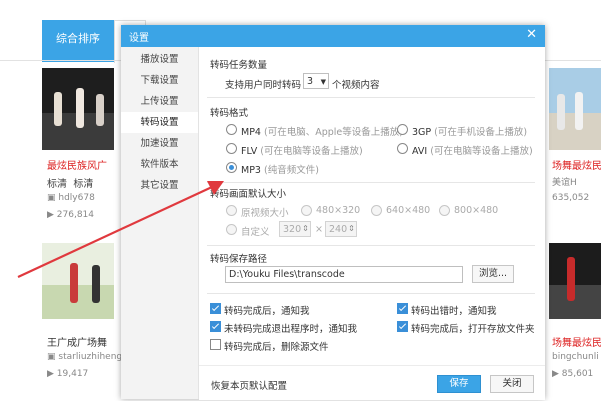 The height and width of the screenshot is (401, 601). What do you see at coordinates (115, 232) in the screenshot?
I see `arrow-shaft` at bounding box center [115, 232].